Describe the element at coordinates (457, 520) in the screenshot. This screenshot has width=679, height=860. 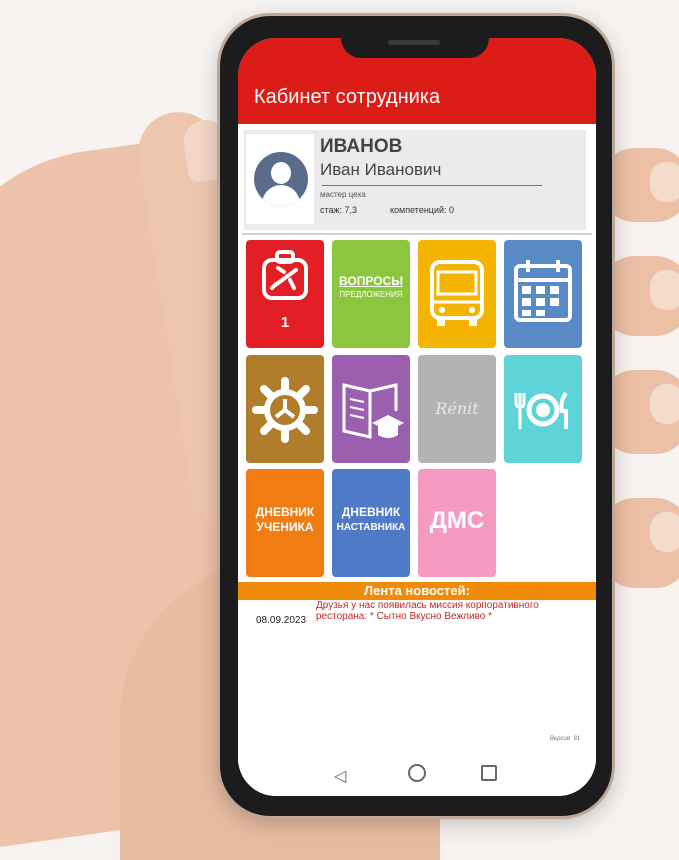
I see `dms-title: ДМС` at that location.